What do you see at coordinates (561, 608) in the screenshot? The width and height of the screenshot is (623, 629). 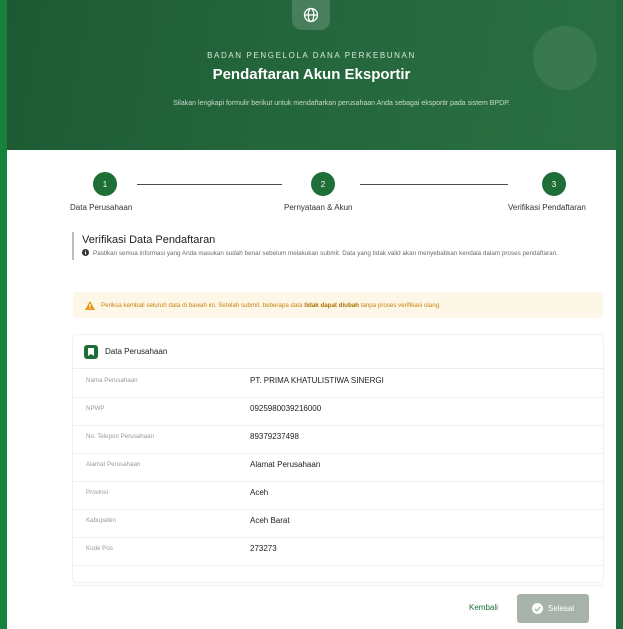 I see `submit-label: Selesai` at bounding box center [561, 608].